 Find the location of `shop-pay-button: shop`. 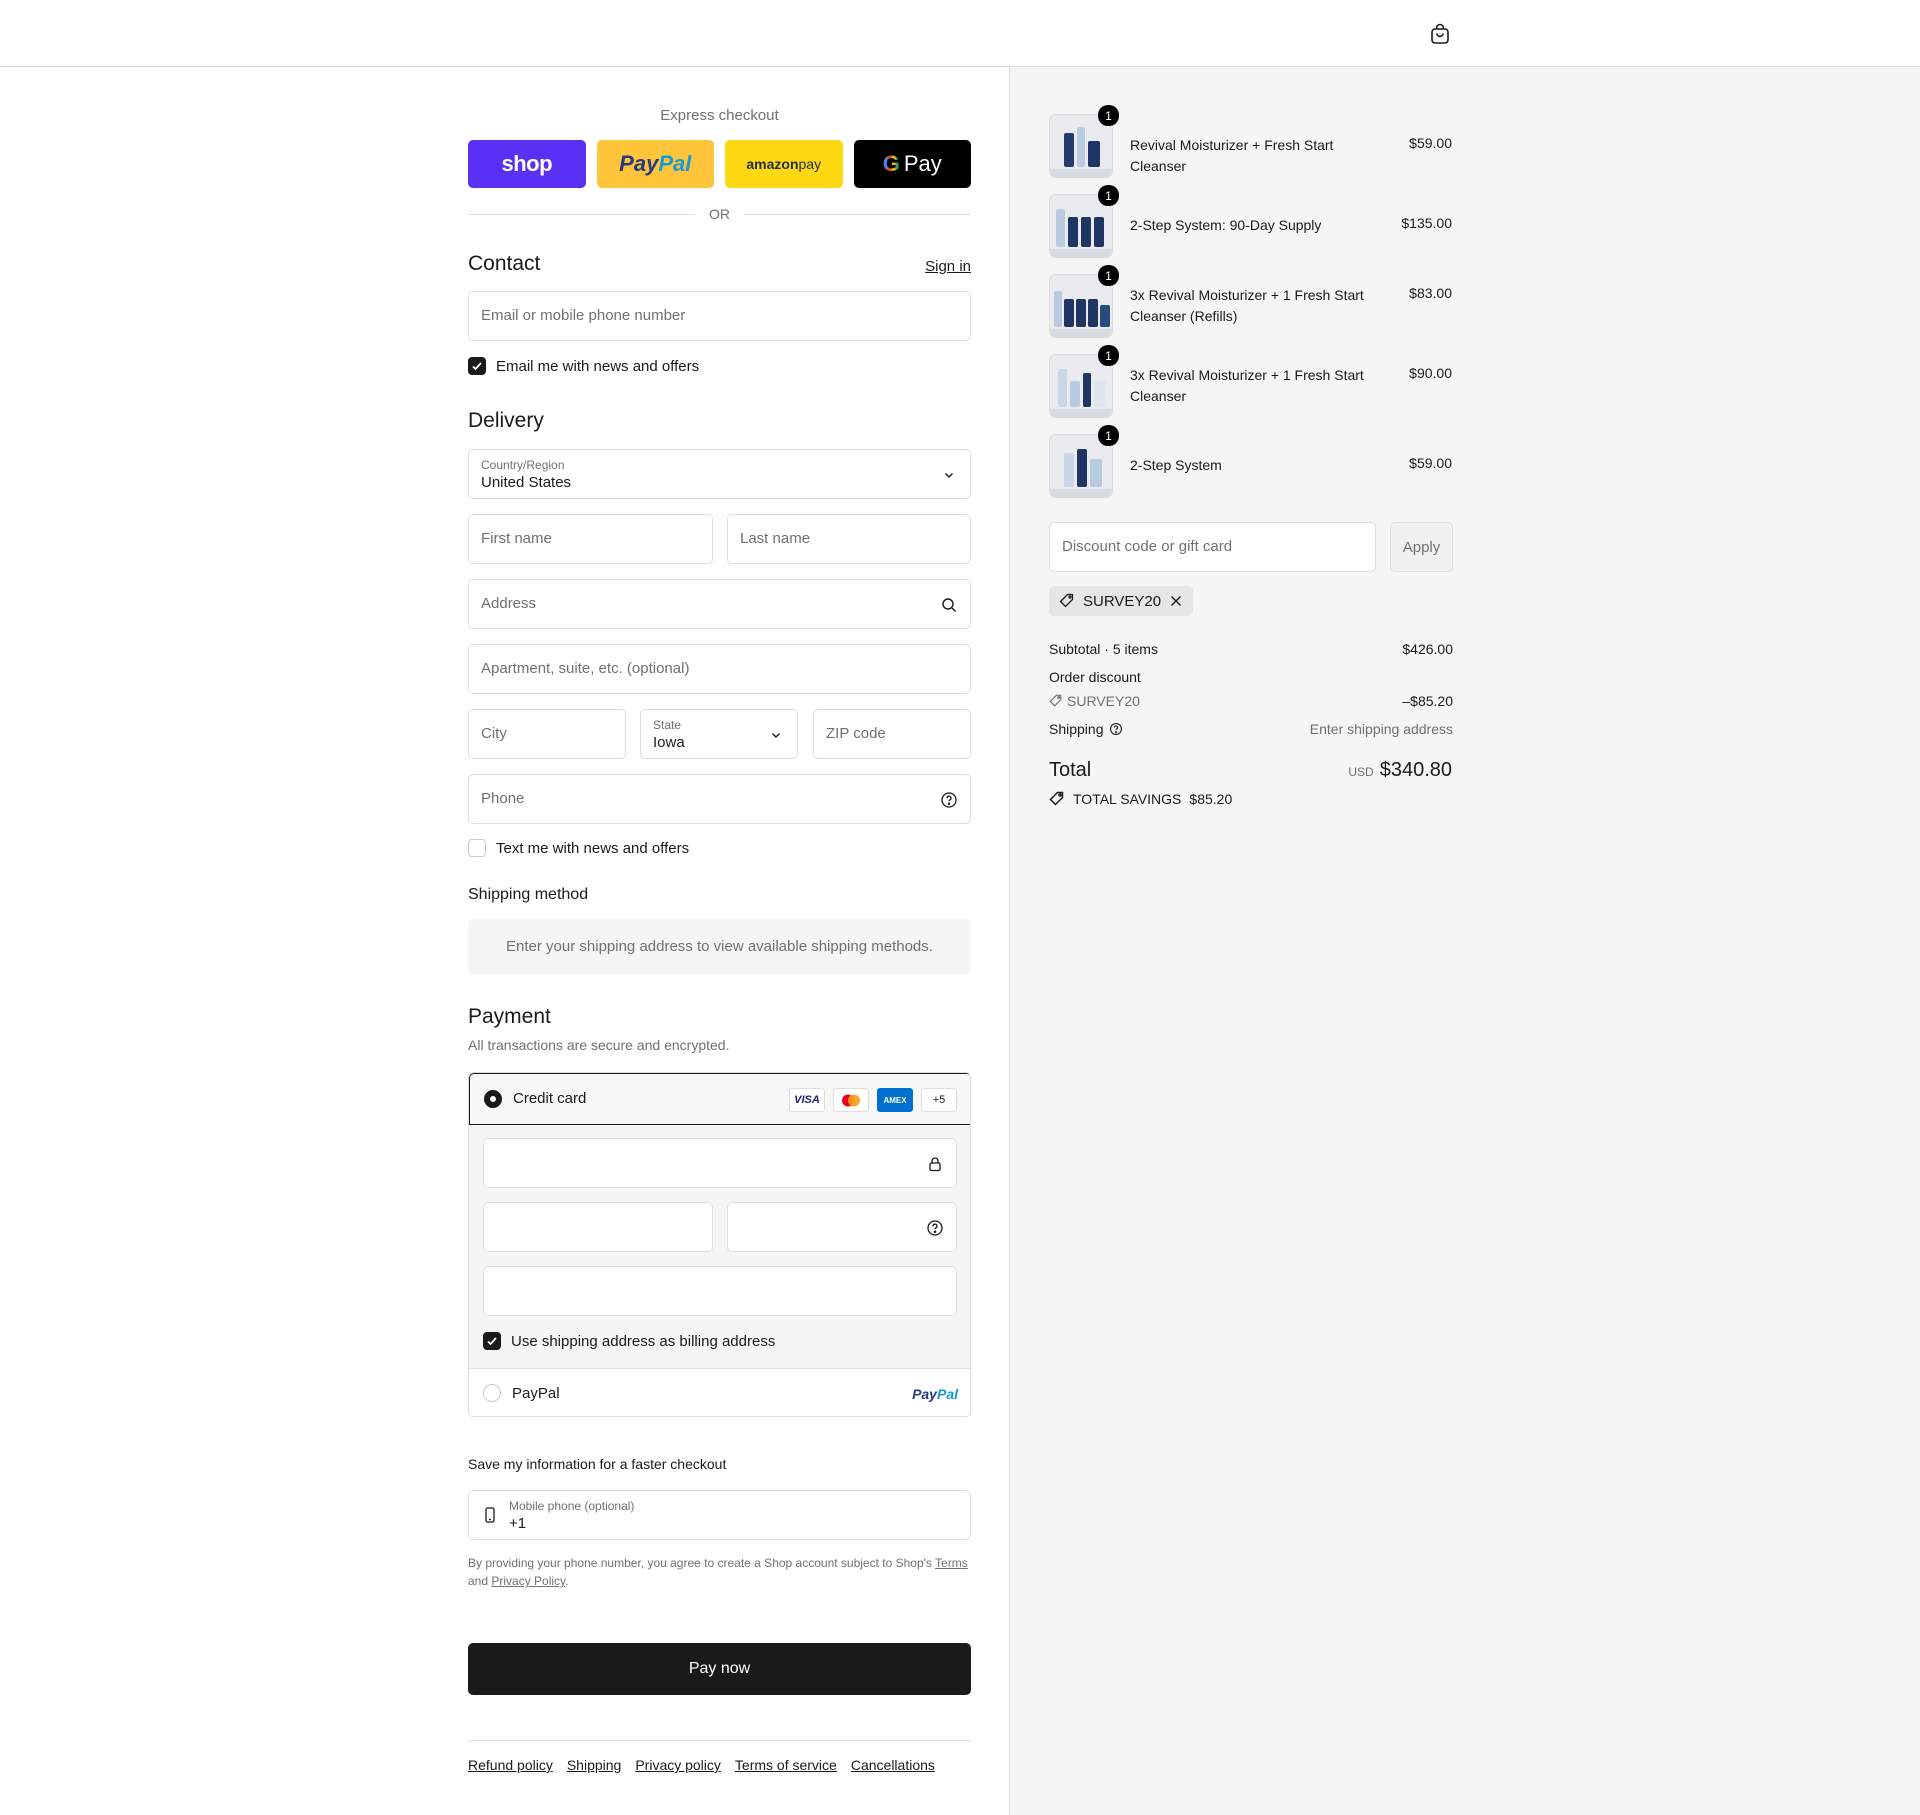

shop-pay-button: shop is located at coordinates (527, 164).